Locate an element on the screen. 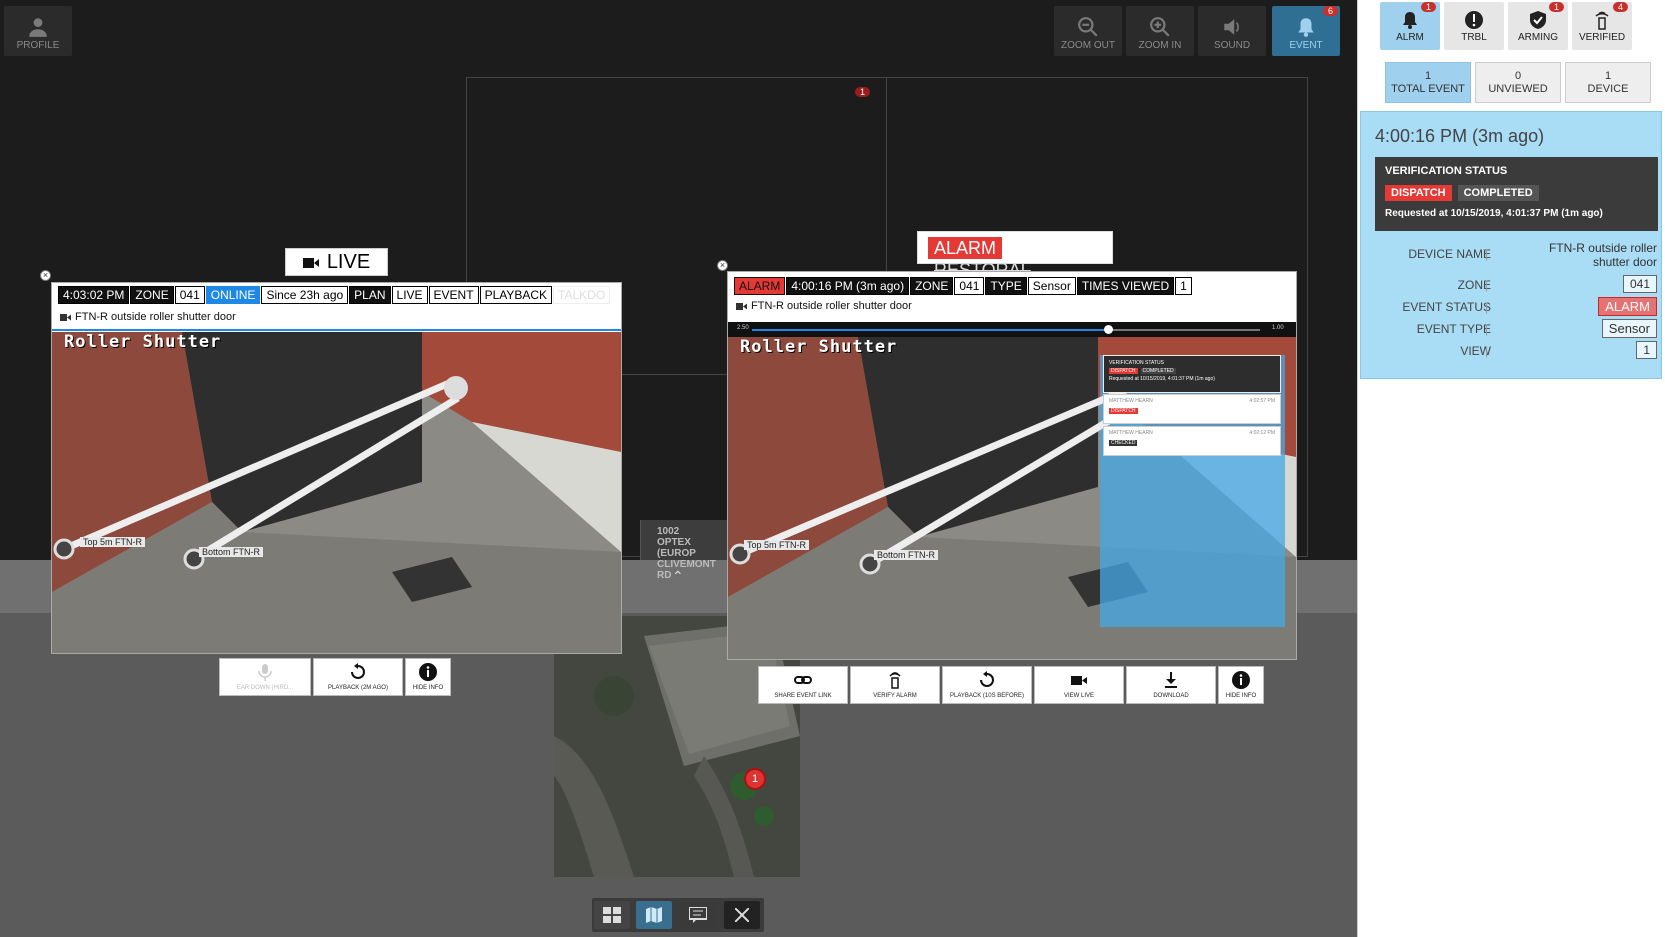 Image resolution: width=1665 pixels, height=937 pixels. live-progress-line is located at coordinates (336, 330).